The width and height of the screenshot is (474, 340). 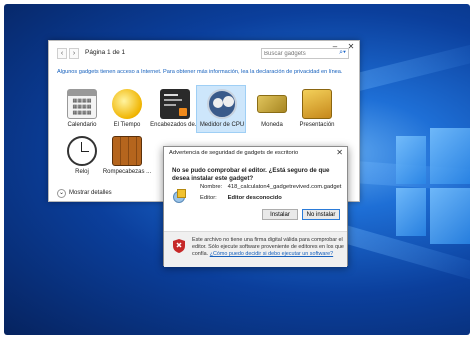 What do you see at coordinates (321, 214) in the screenshot?
I see `no-install-button: No instalar` at bounding box center [321, 214].